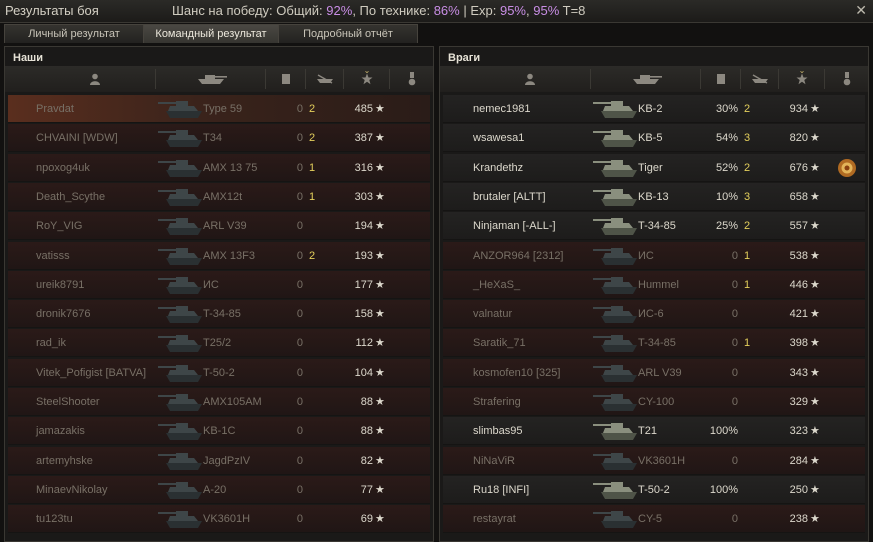  What do you see at coordinates (219, 431) in the screenshot?
I see `player-row: jamazakis KB-1C 0 88 ★` at bounding box center [219, 431].